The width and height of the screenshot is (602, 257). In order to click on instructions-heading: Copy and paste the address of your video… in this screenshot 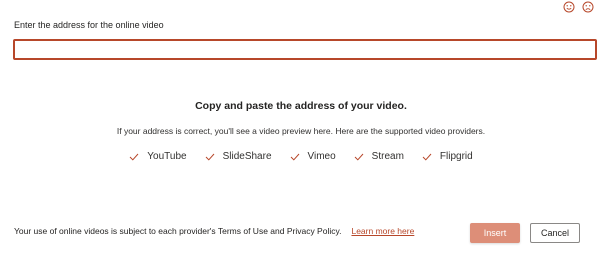, I will do `click(301, 106)`.